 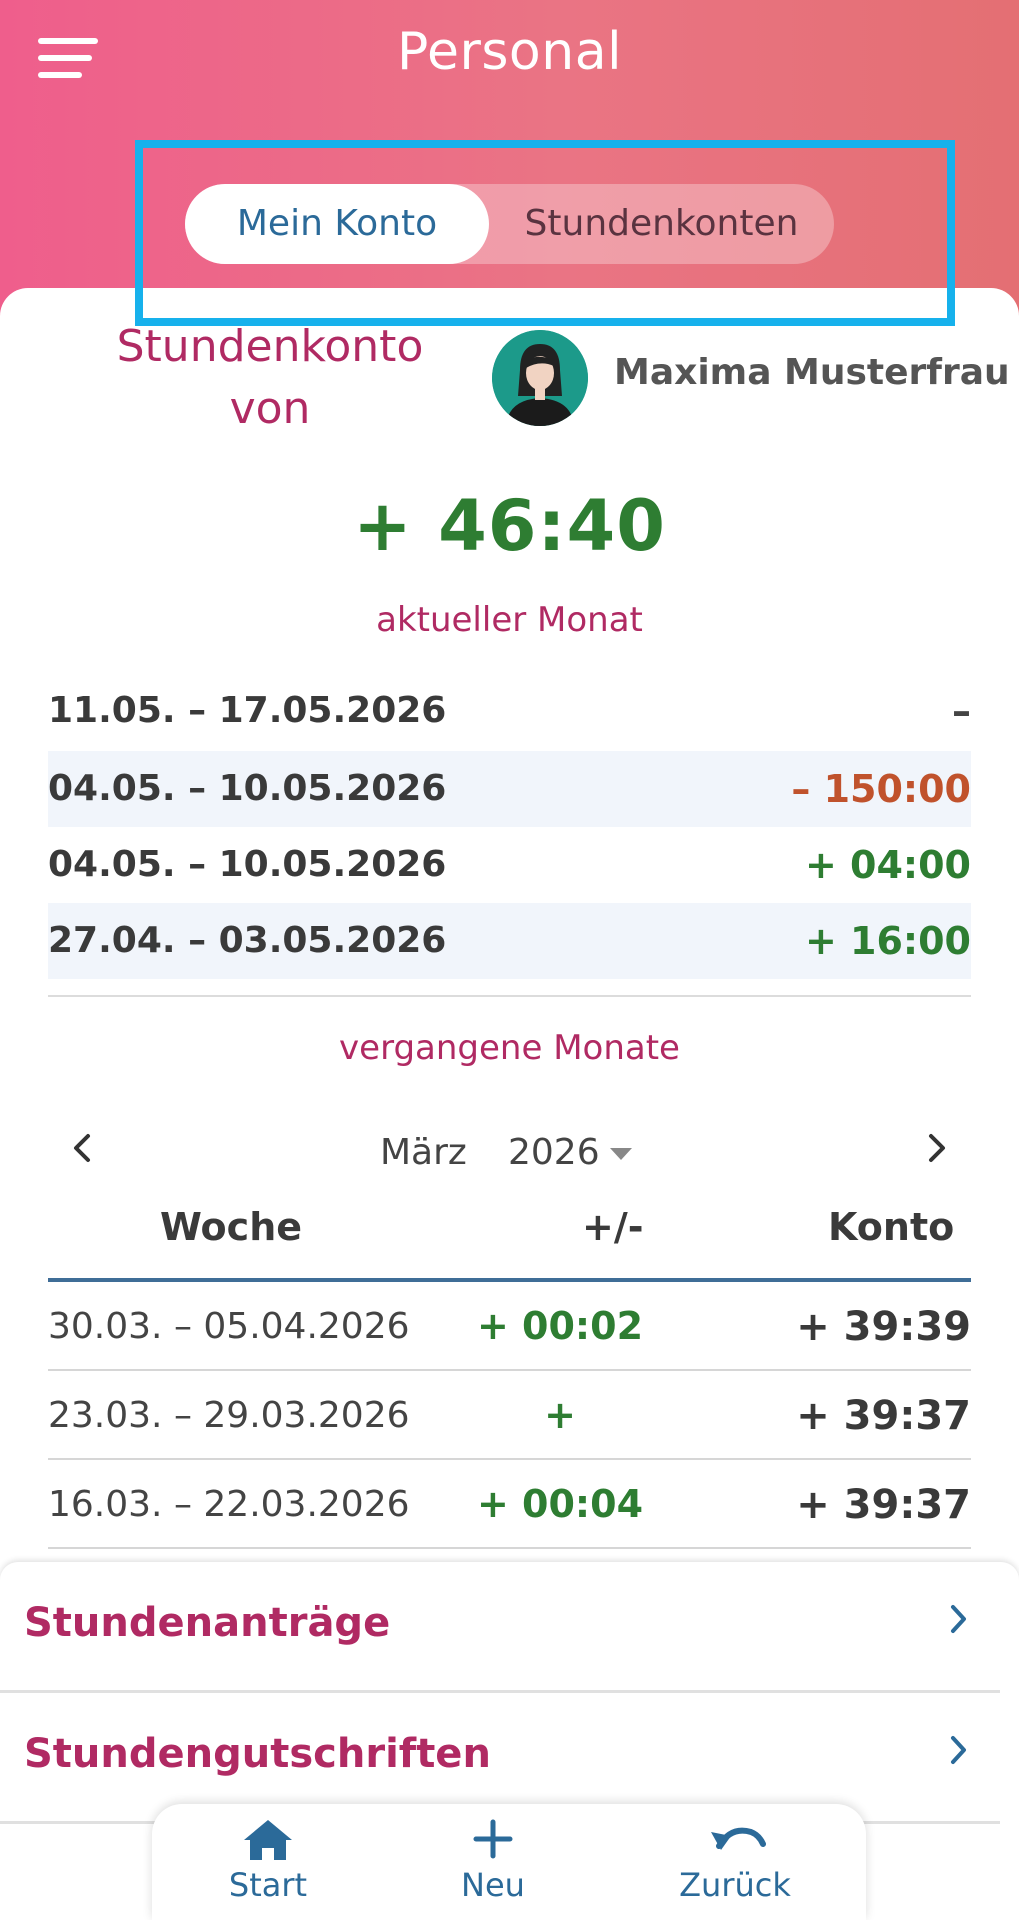 What do you see at coordinates (560, 1504) in the screenshot?
I see `row-delta: + 00:04` at bounding box center [560, 1504].